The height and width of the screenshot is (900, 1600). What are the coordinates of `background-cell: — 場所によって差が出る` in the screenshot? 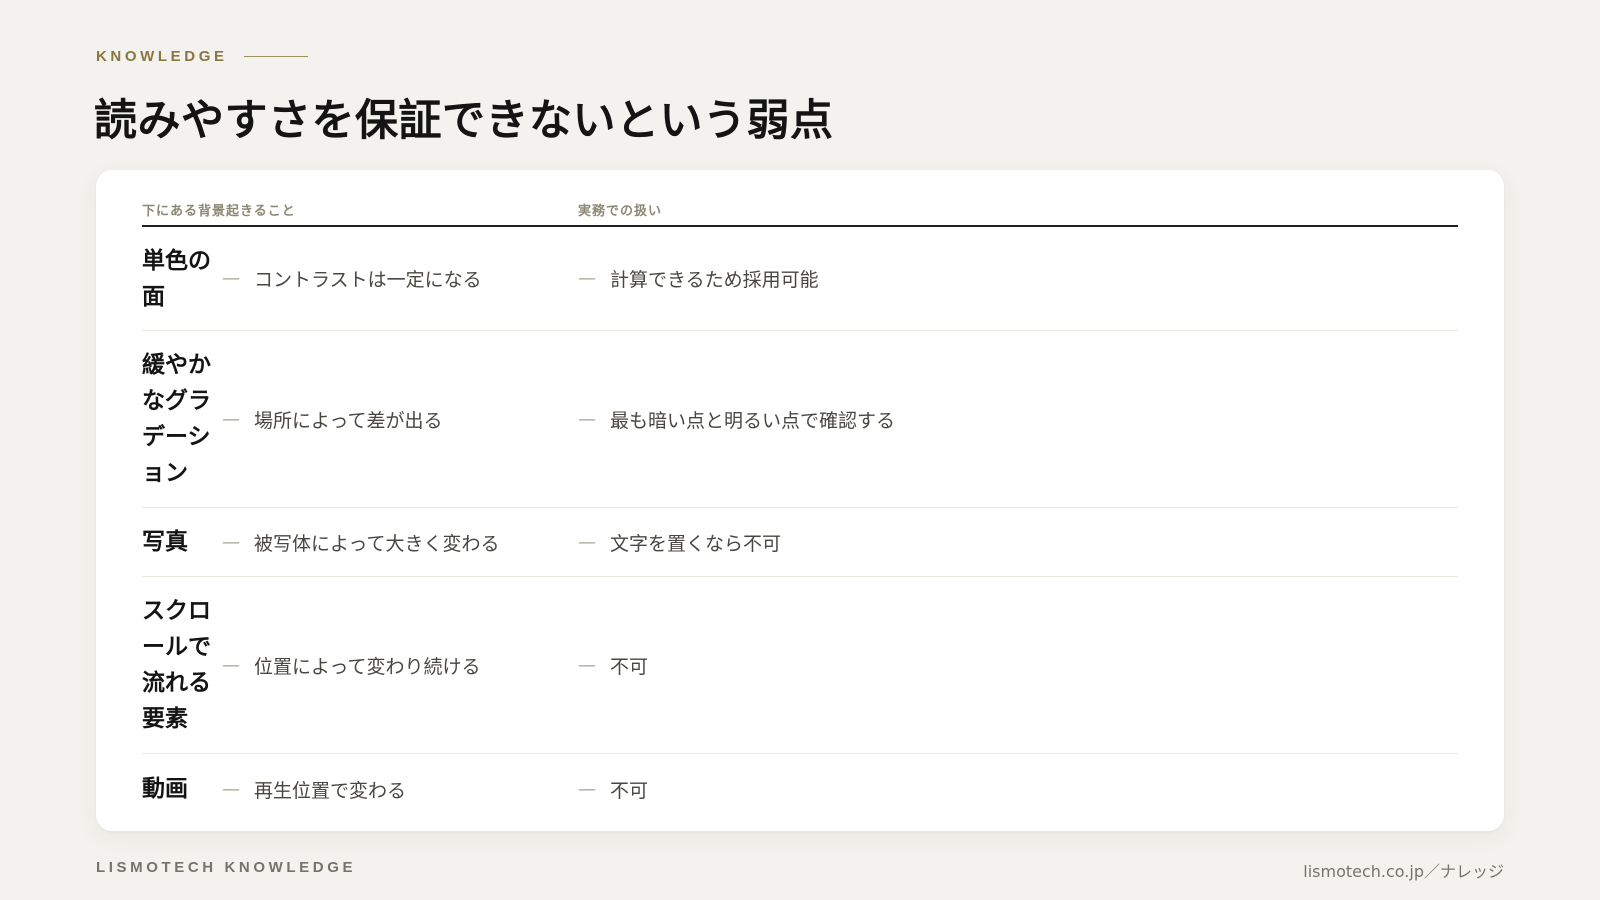 It's located at (400, 419).